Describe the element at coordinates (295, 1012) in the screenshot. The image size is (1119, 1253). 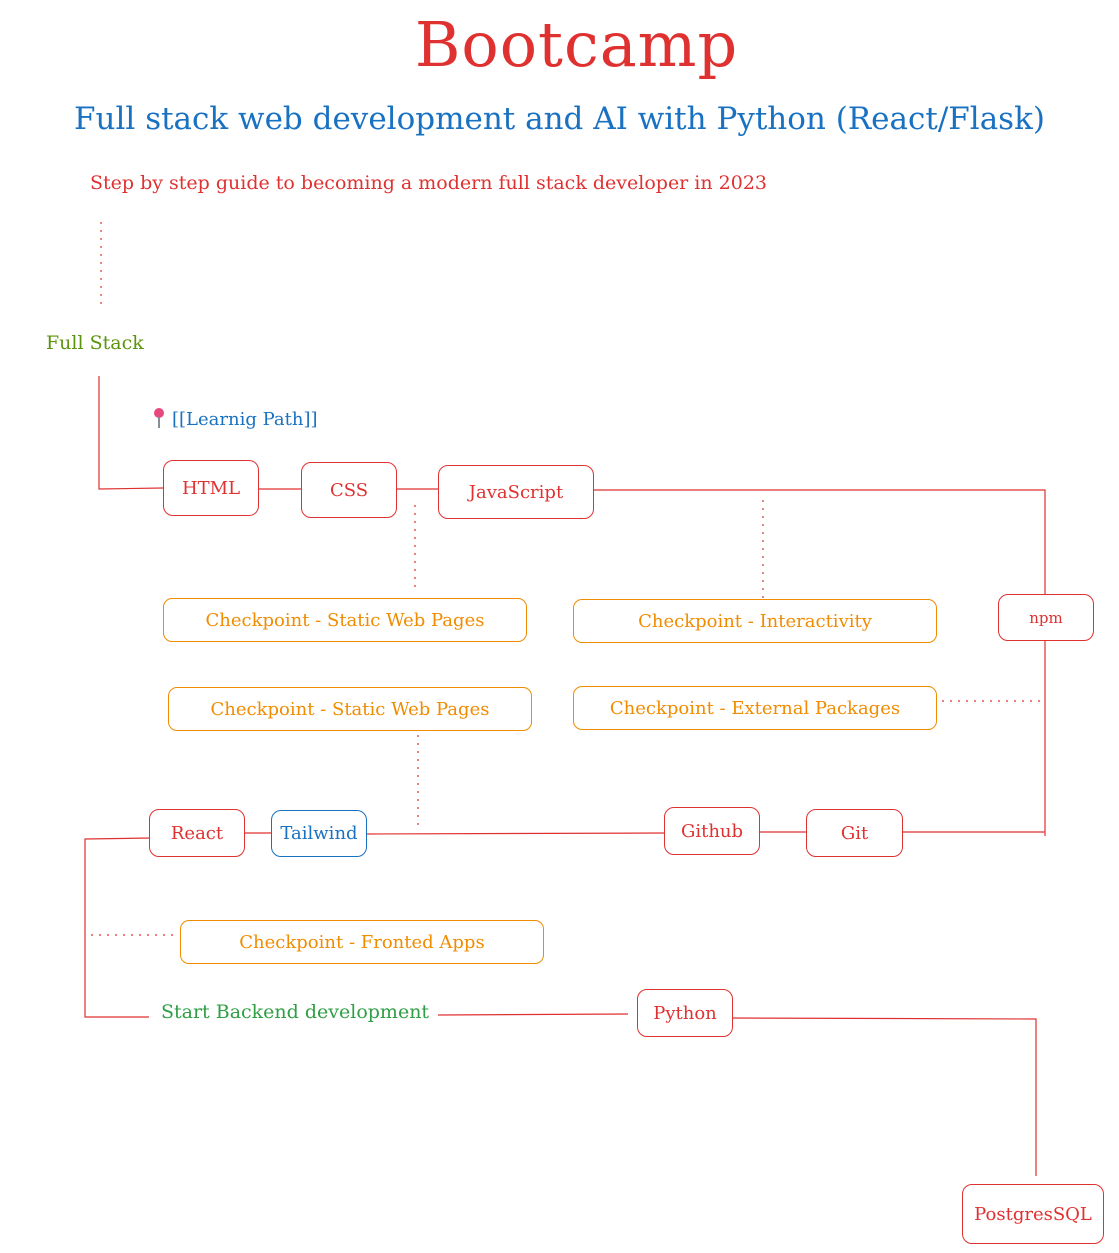
I see `backend-start-label: Start Backend development` at that location.